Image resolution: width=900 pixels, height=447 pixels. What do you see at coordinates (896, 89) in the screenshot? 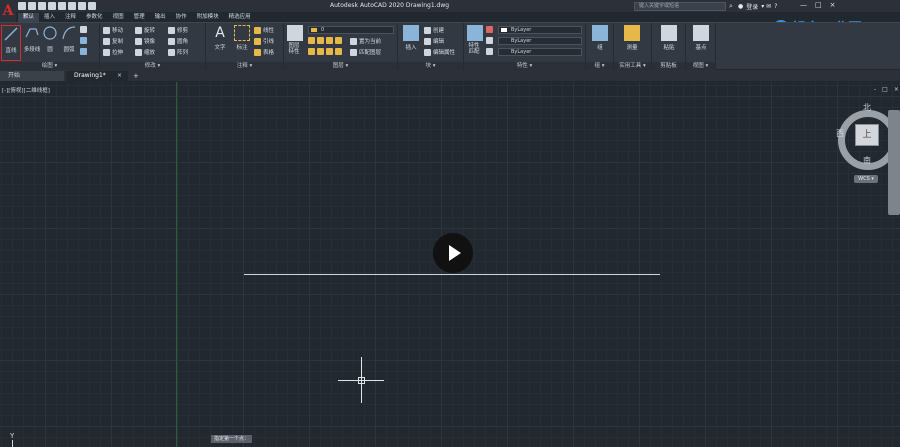
I see `viewport-close-button: ×` at bounding box center [896, 89].